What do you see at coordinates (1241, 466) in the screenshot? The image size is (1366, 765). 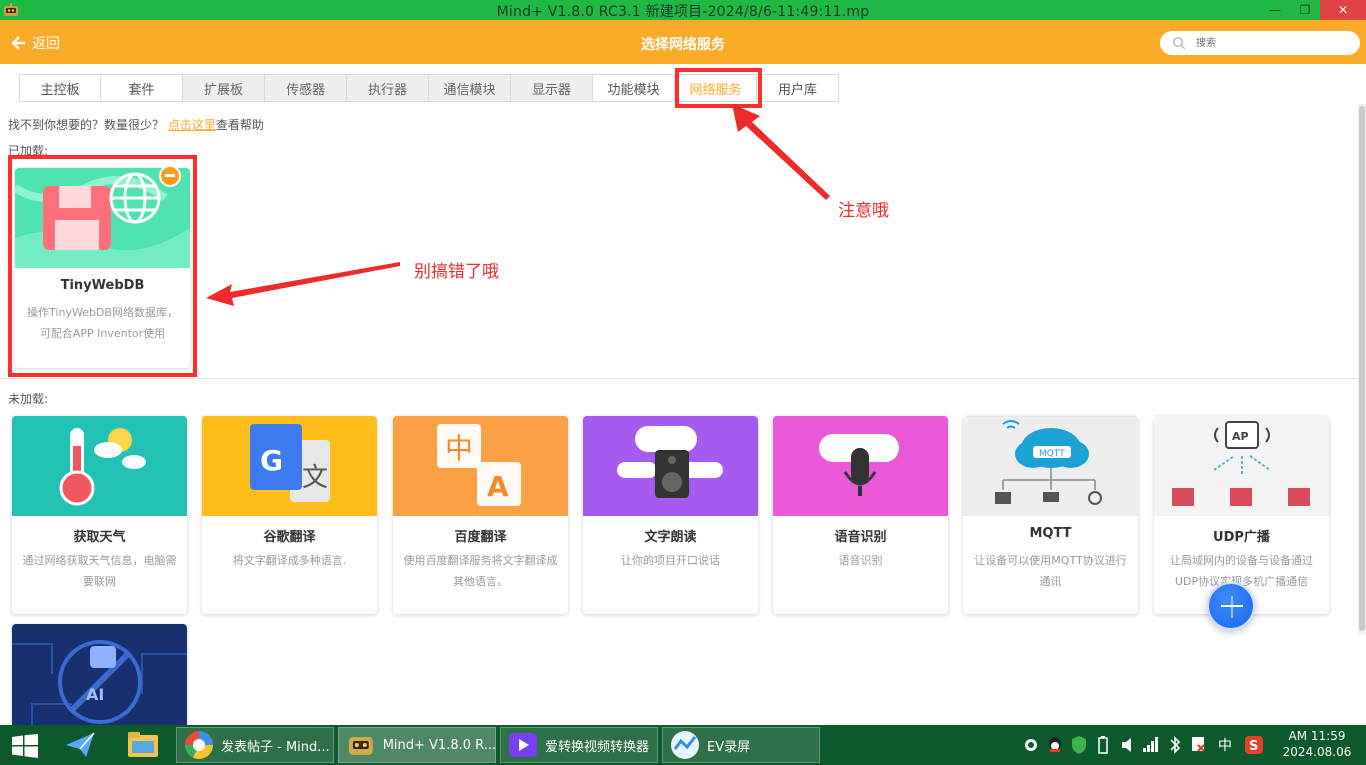 I see `udp-broadcast-thumbnail-icon: AP` at bounding box center [1241, 466].